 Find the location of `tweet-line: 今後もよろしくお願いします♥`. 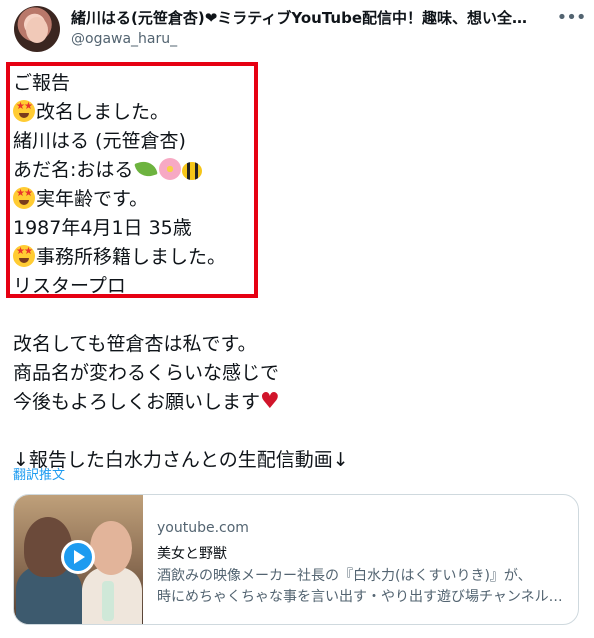

tweet-line: 今後もよろしくお願いします♥ is located at coordinates (146, 401).